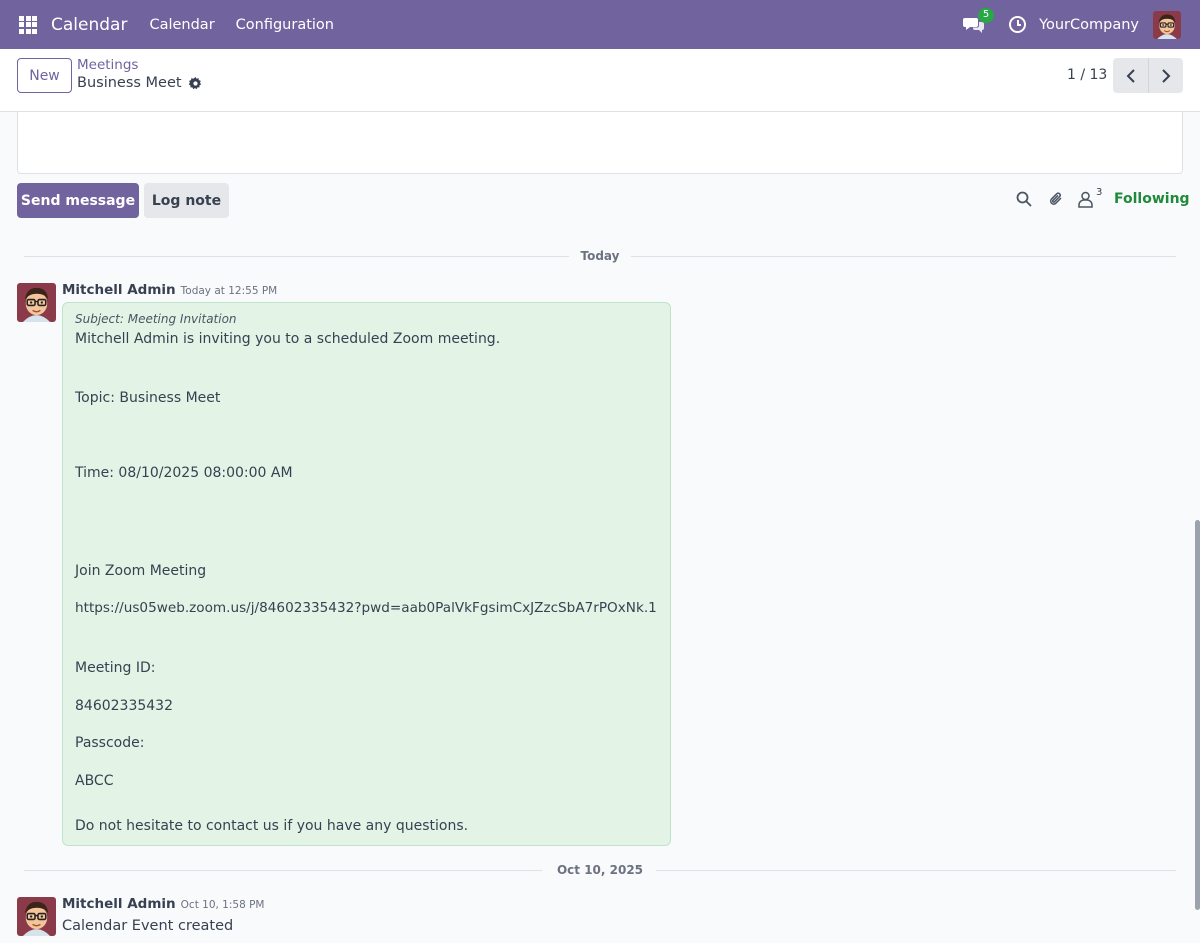 This screenshot has width=1200, height=943. I want to click on message-author: Mitchell Admin Oct 10, 1:58 PM, so click(163, 904).